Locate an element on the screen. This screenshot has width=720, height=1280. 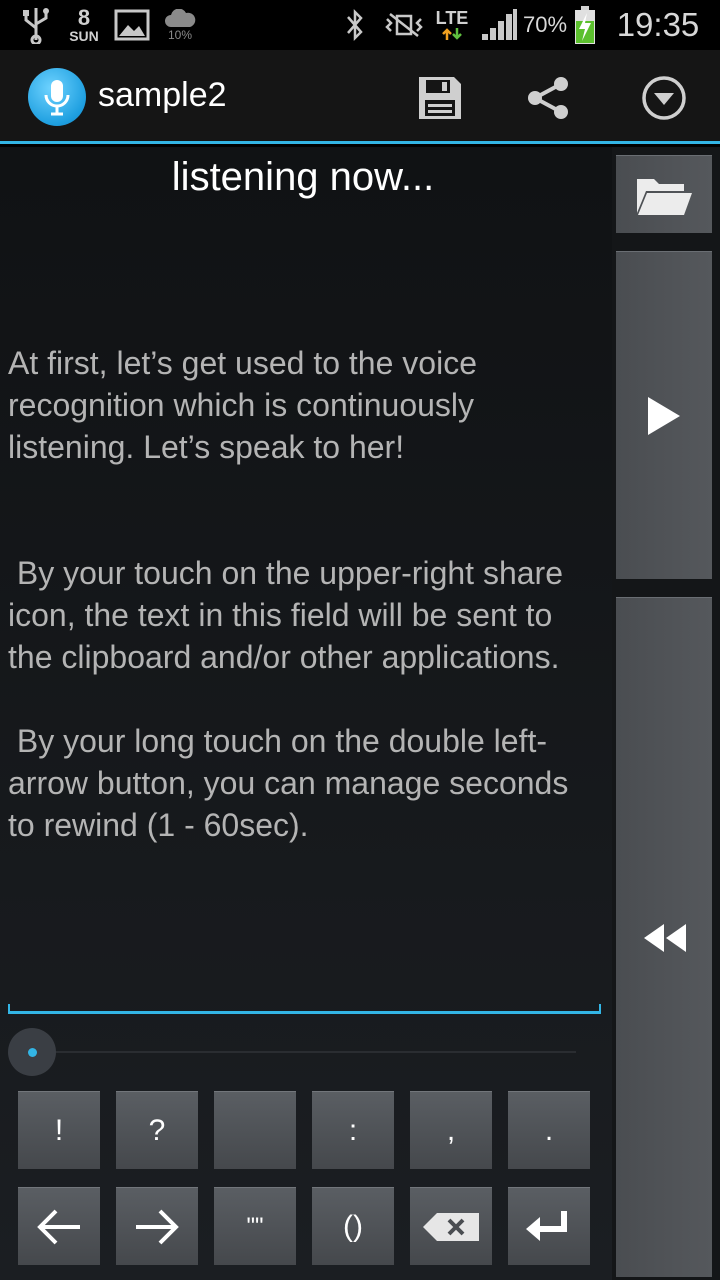
enter-button is located at coordinates (549, 1226).